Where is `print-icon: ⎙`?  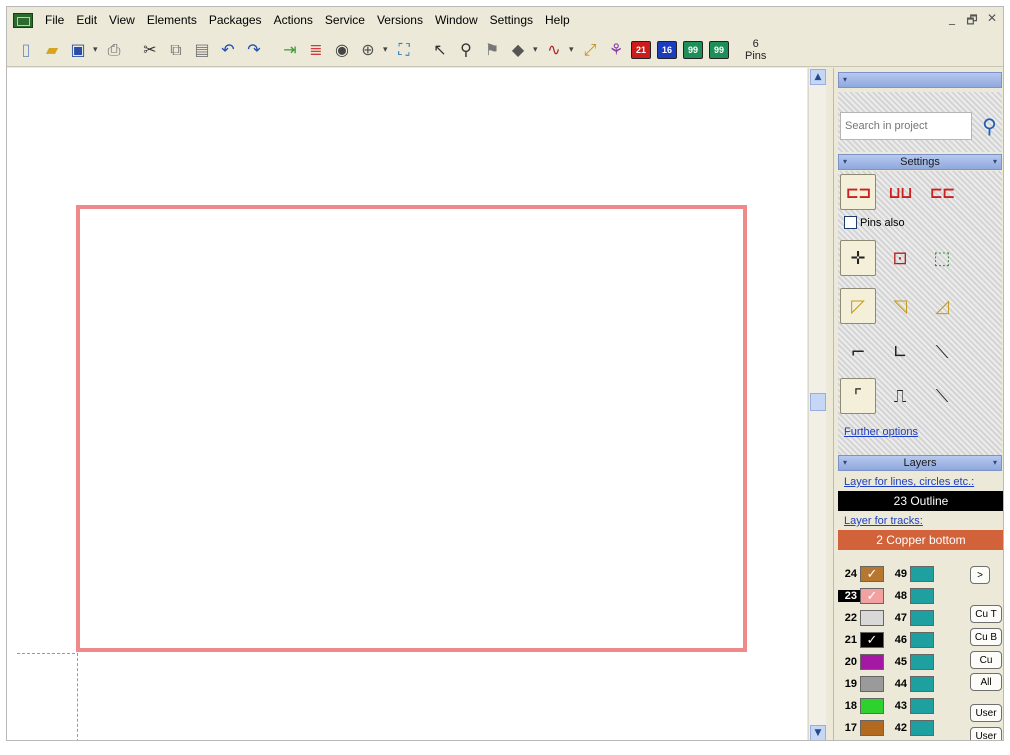 print-icon: ⎙ is located at coordinates (114, 50).